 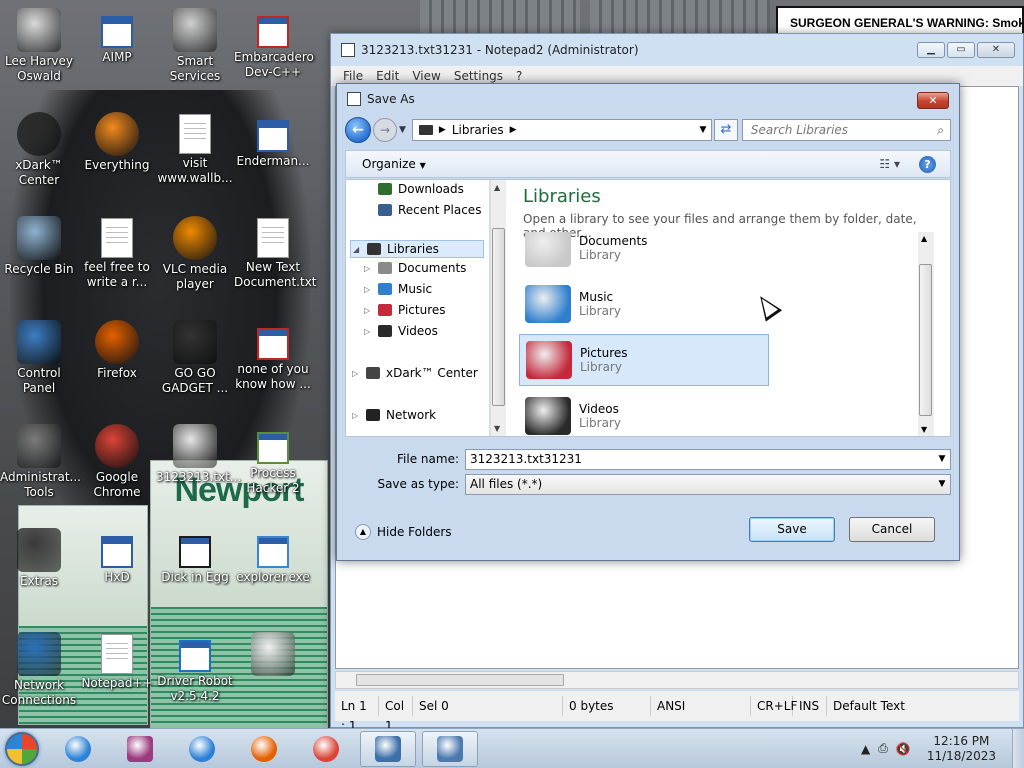 I want to click on dialog-close-button: ✕, so click(x=933, y=100).